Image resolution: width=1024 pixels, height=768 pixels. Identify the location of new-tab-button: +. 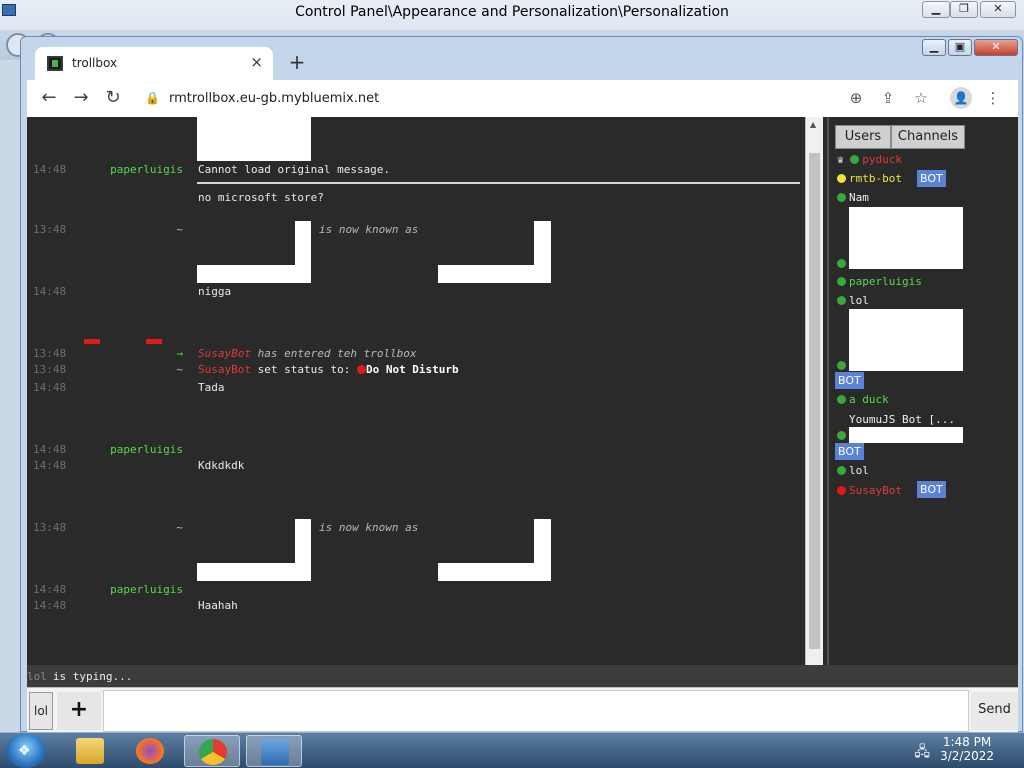
(297, 63).